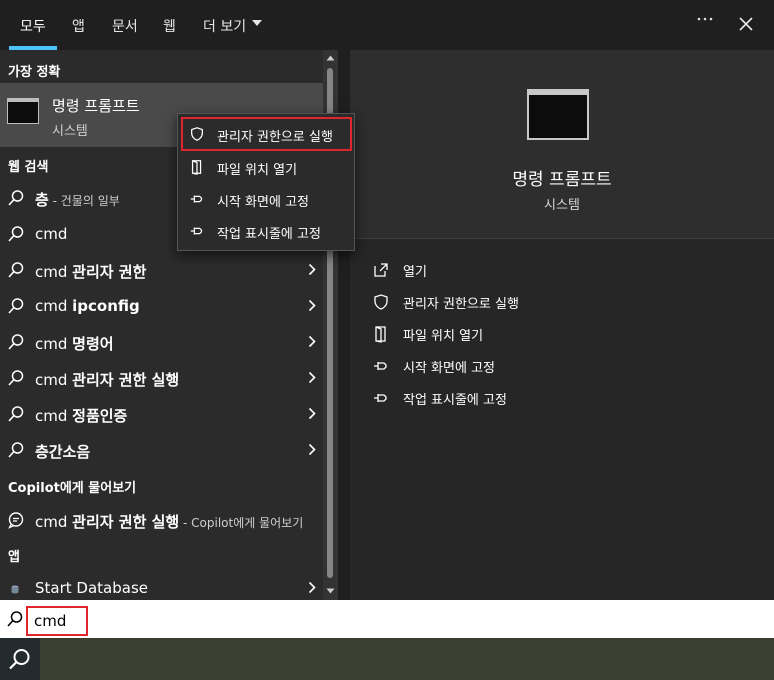  I want to click on context-item-label: 작업 표시줄에 고정, so click(269, 234).